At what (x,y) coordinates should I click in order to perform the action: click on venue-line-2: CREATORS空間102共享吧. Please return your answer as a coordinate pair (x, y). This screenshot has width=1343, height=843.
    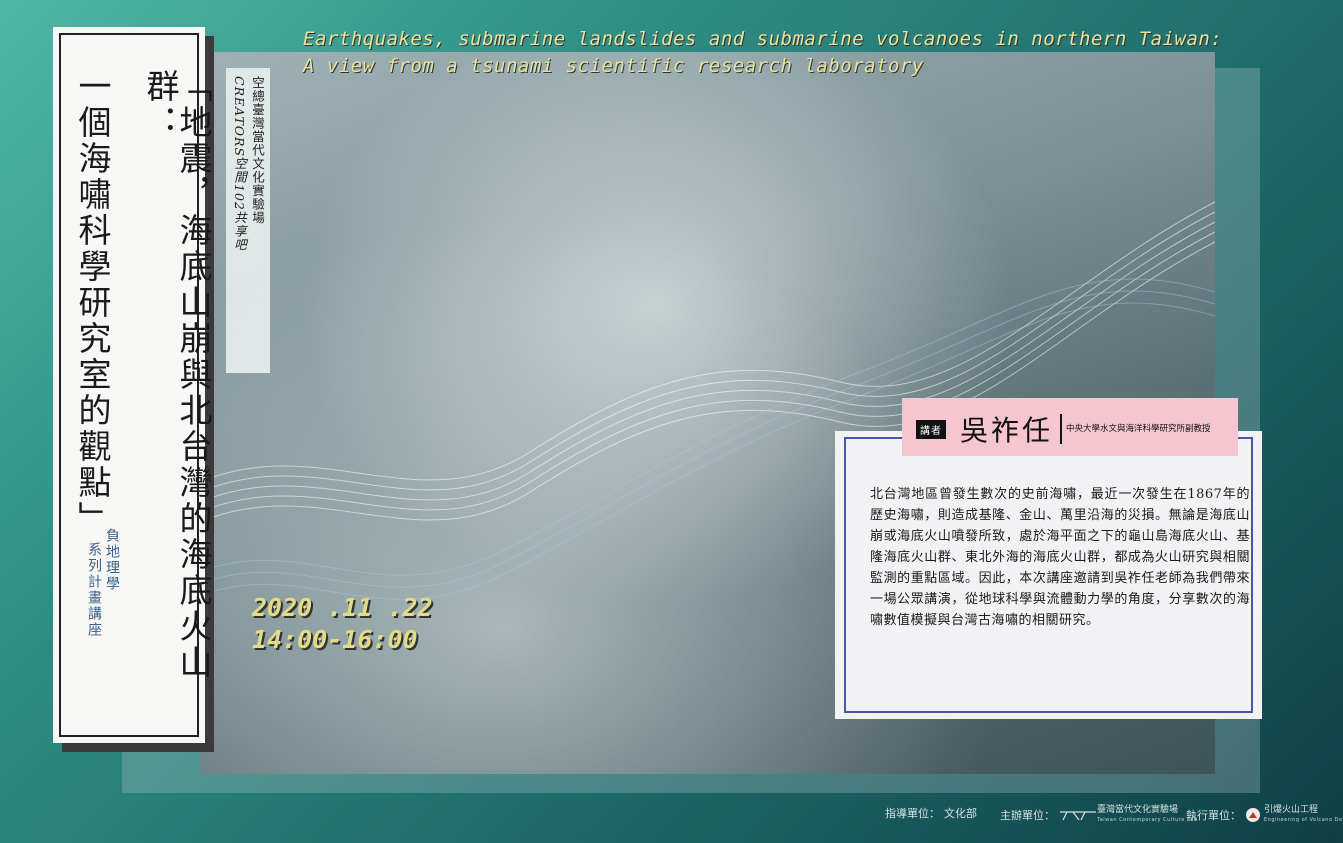
    Looking at the image, I should click on (239, 164).